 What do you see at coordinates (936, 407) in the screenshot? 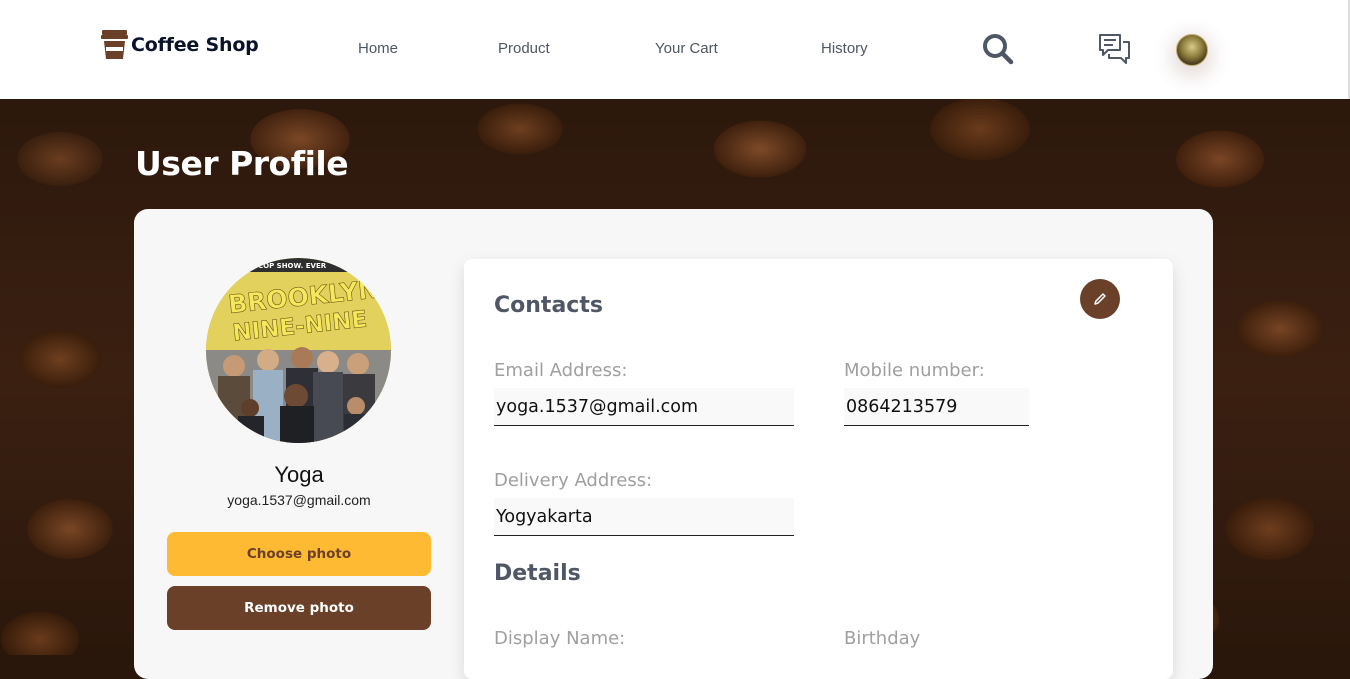
I see `mobile-field` at bounding box center [936, 407].